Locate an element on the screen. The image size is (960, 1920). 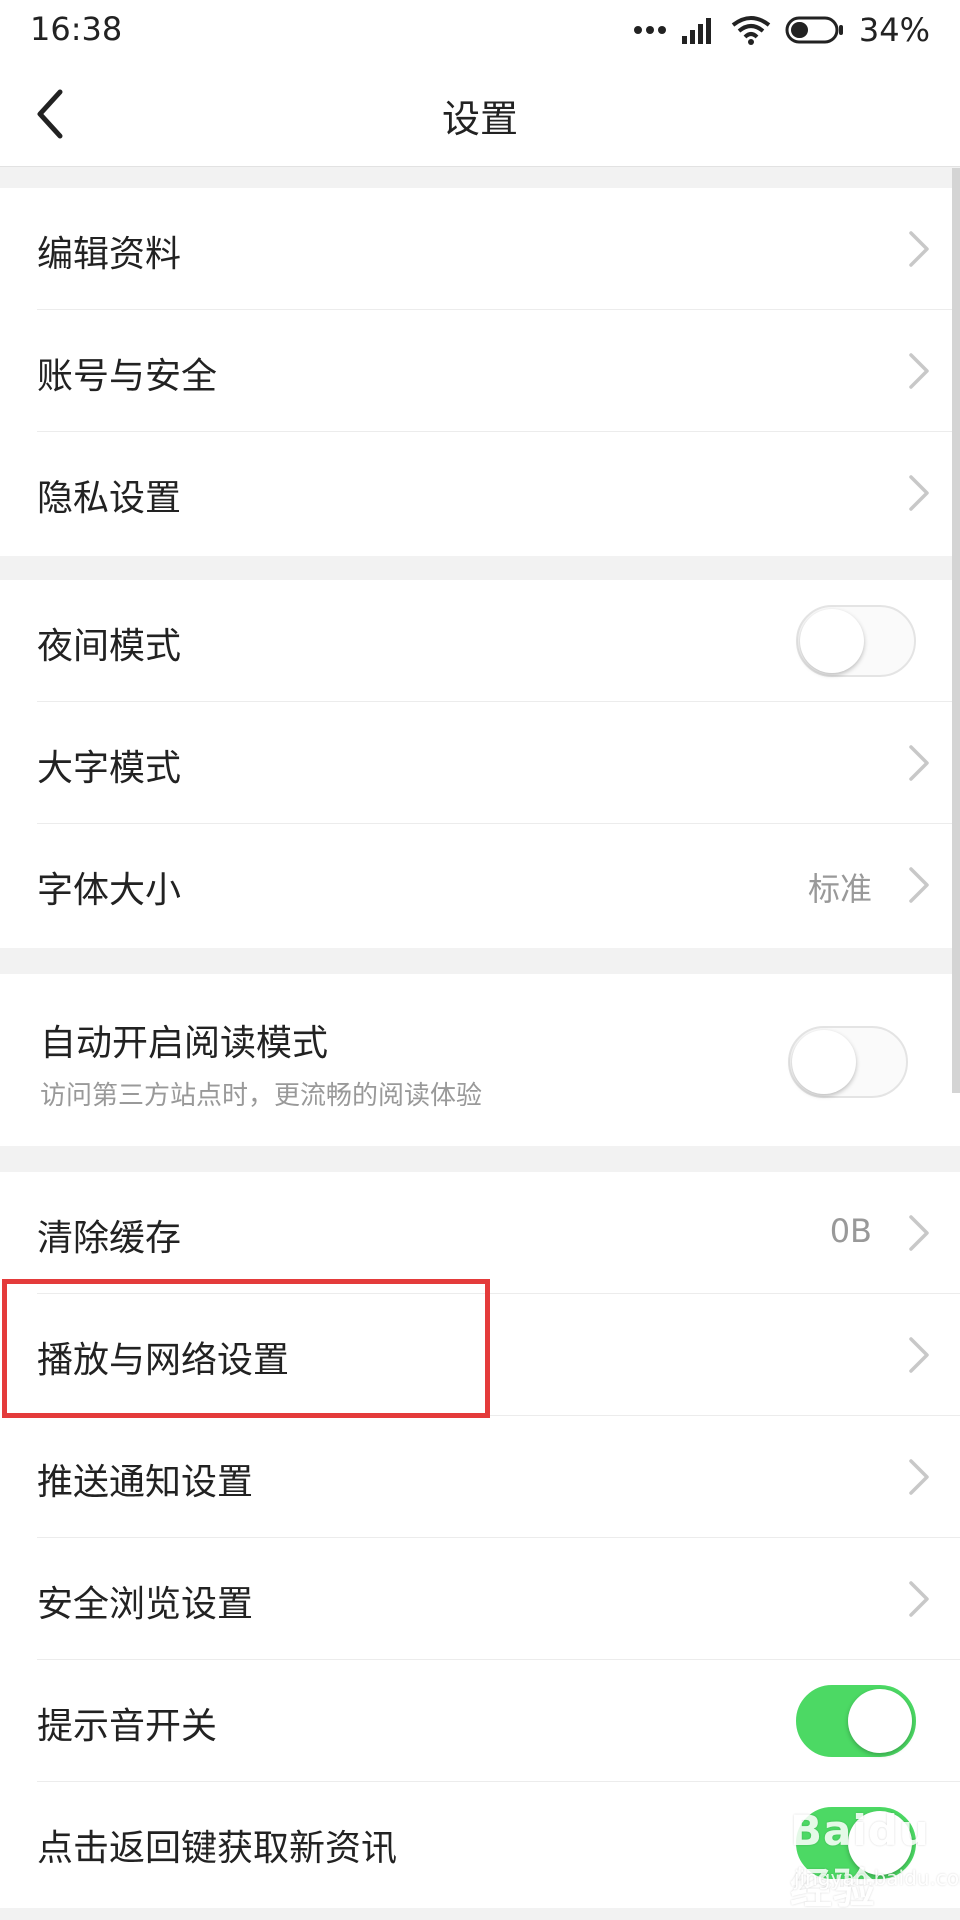
title-bar: 设置 is located at coordinates (480, 114).